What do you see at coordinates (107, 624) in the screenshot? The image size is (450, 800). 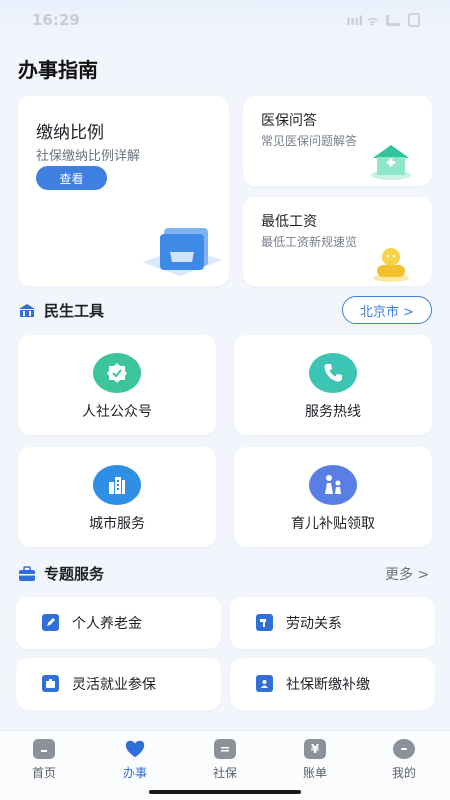 I see `service-label: 个人养老金` at bounding box center [107, 624].